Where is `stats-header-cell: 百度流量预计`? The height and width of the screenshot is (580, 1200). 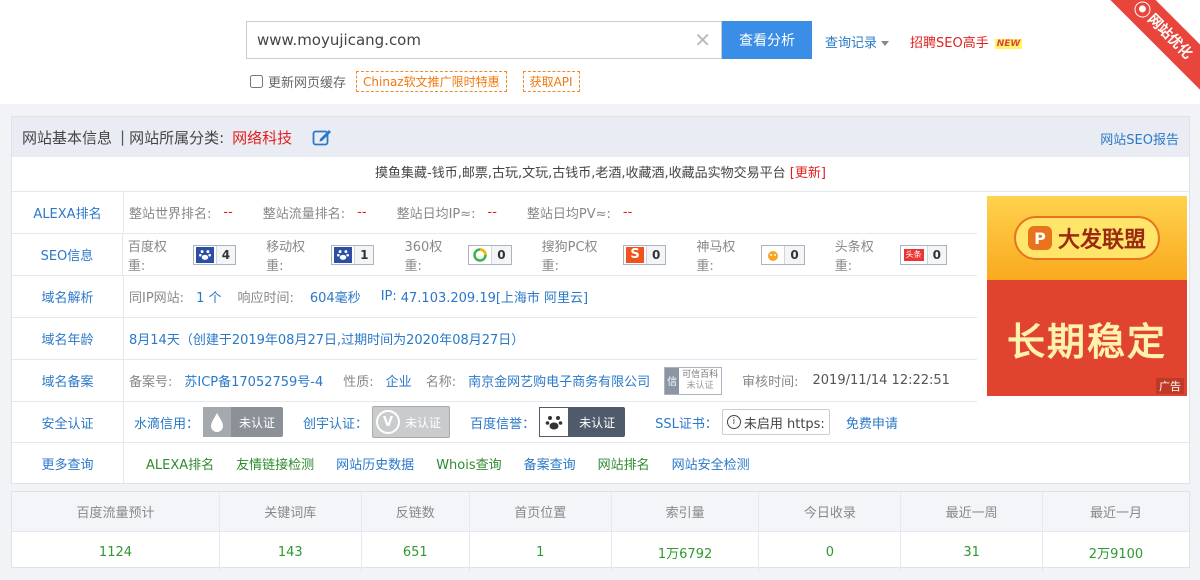
stats-header-cell: 百度流量预计 is located at coordinates (116, 512).